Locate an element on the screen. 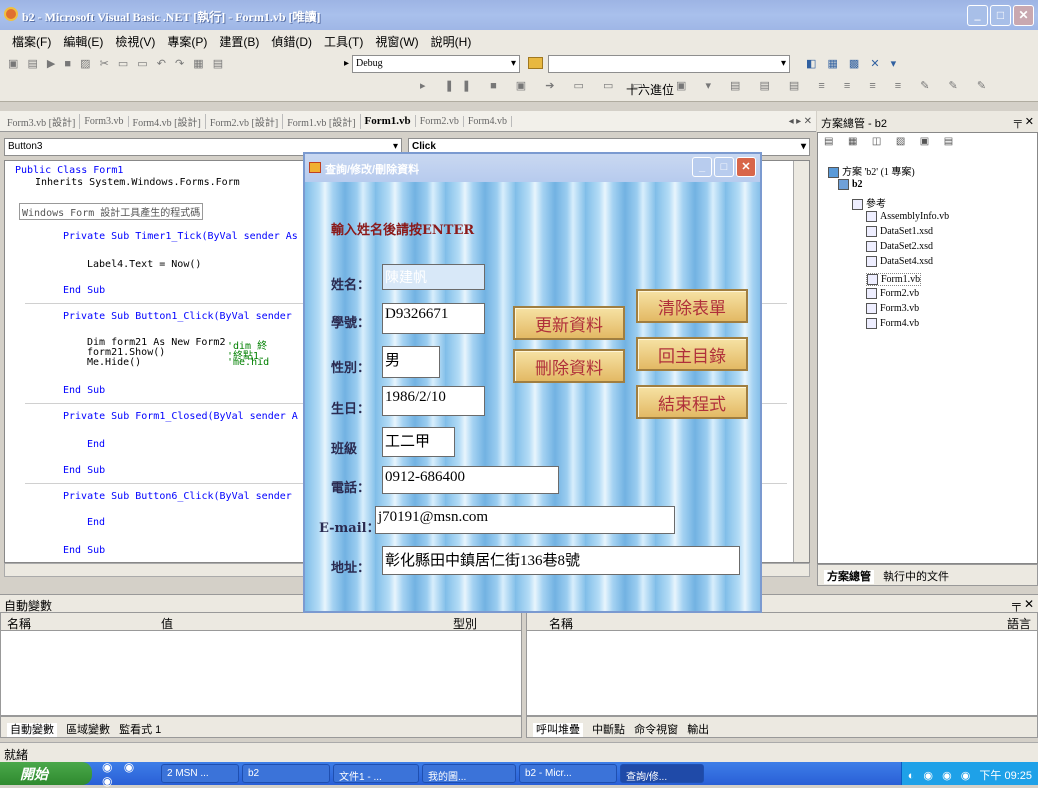  birthday-field: 1986/2/10 is located at coordinates (433, 401).